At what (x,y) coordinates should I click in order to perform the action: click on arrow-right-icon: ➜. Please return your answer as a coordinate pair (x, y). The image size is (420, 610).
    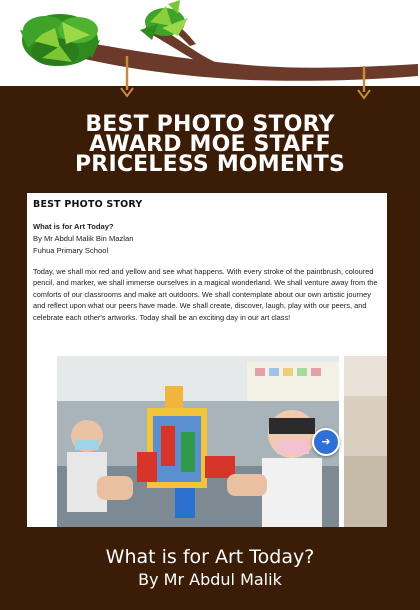
    Looking at the image, I should click on (326, 441).